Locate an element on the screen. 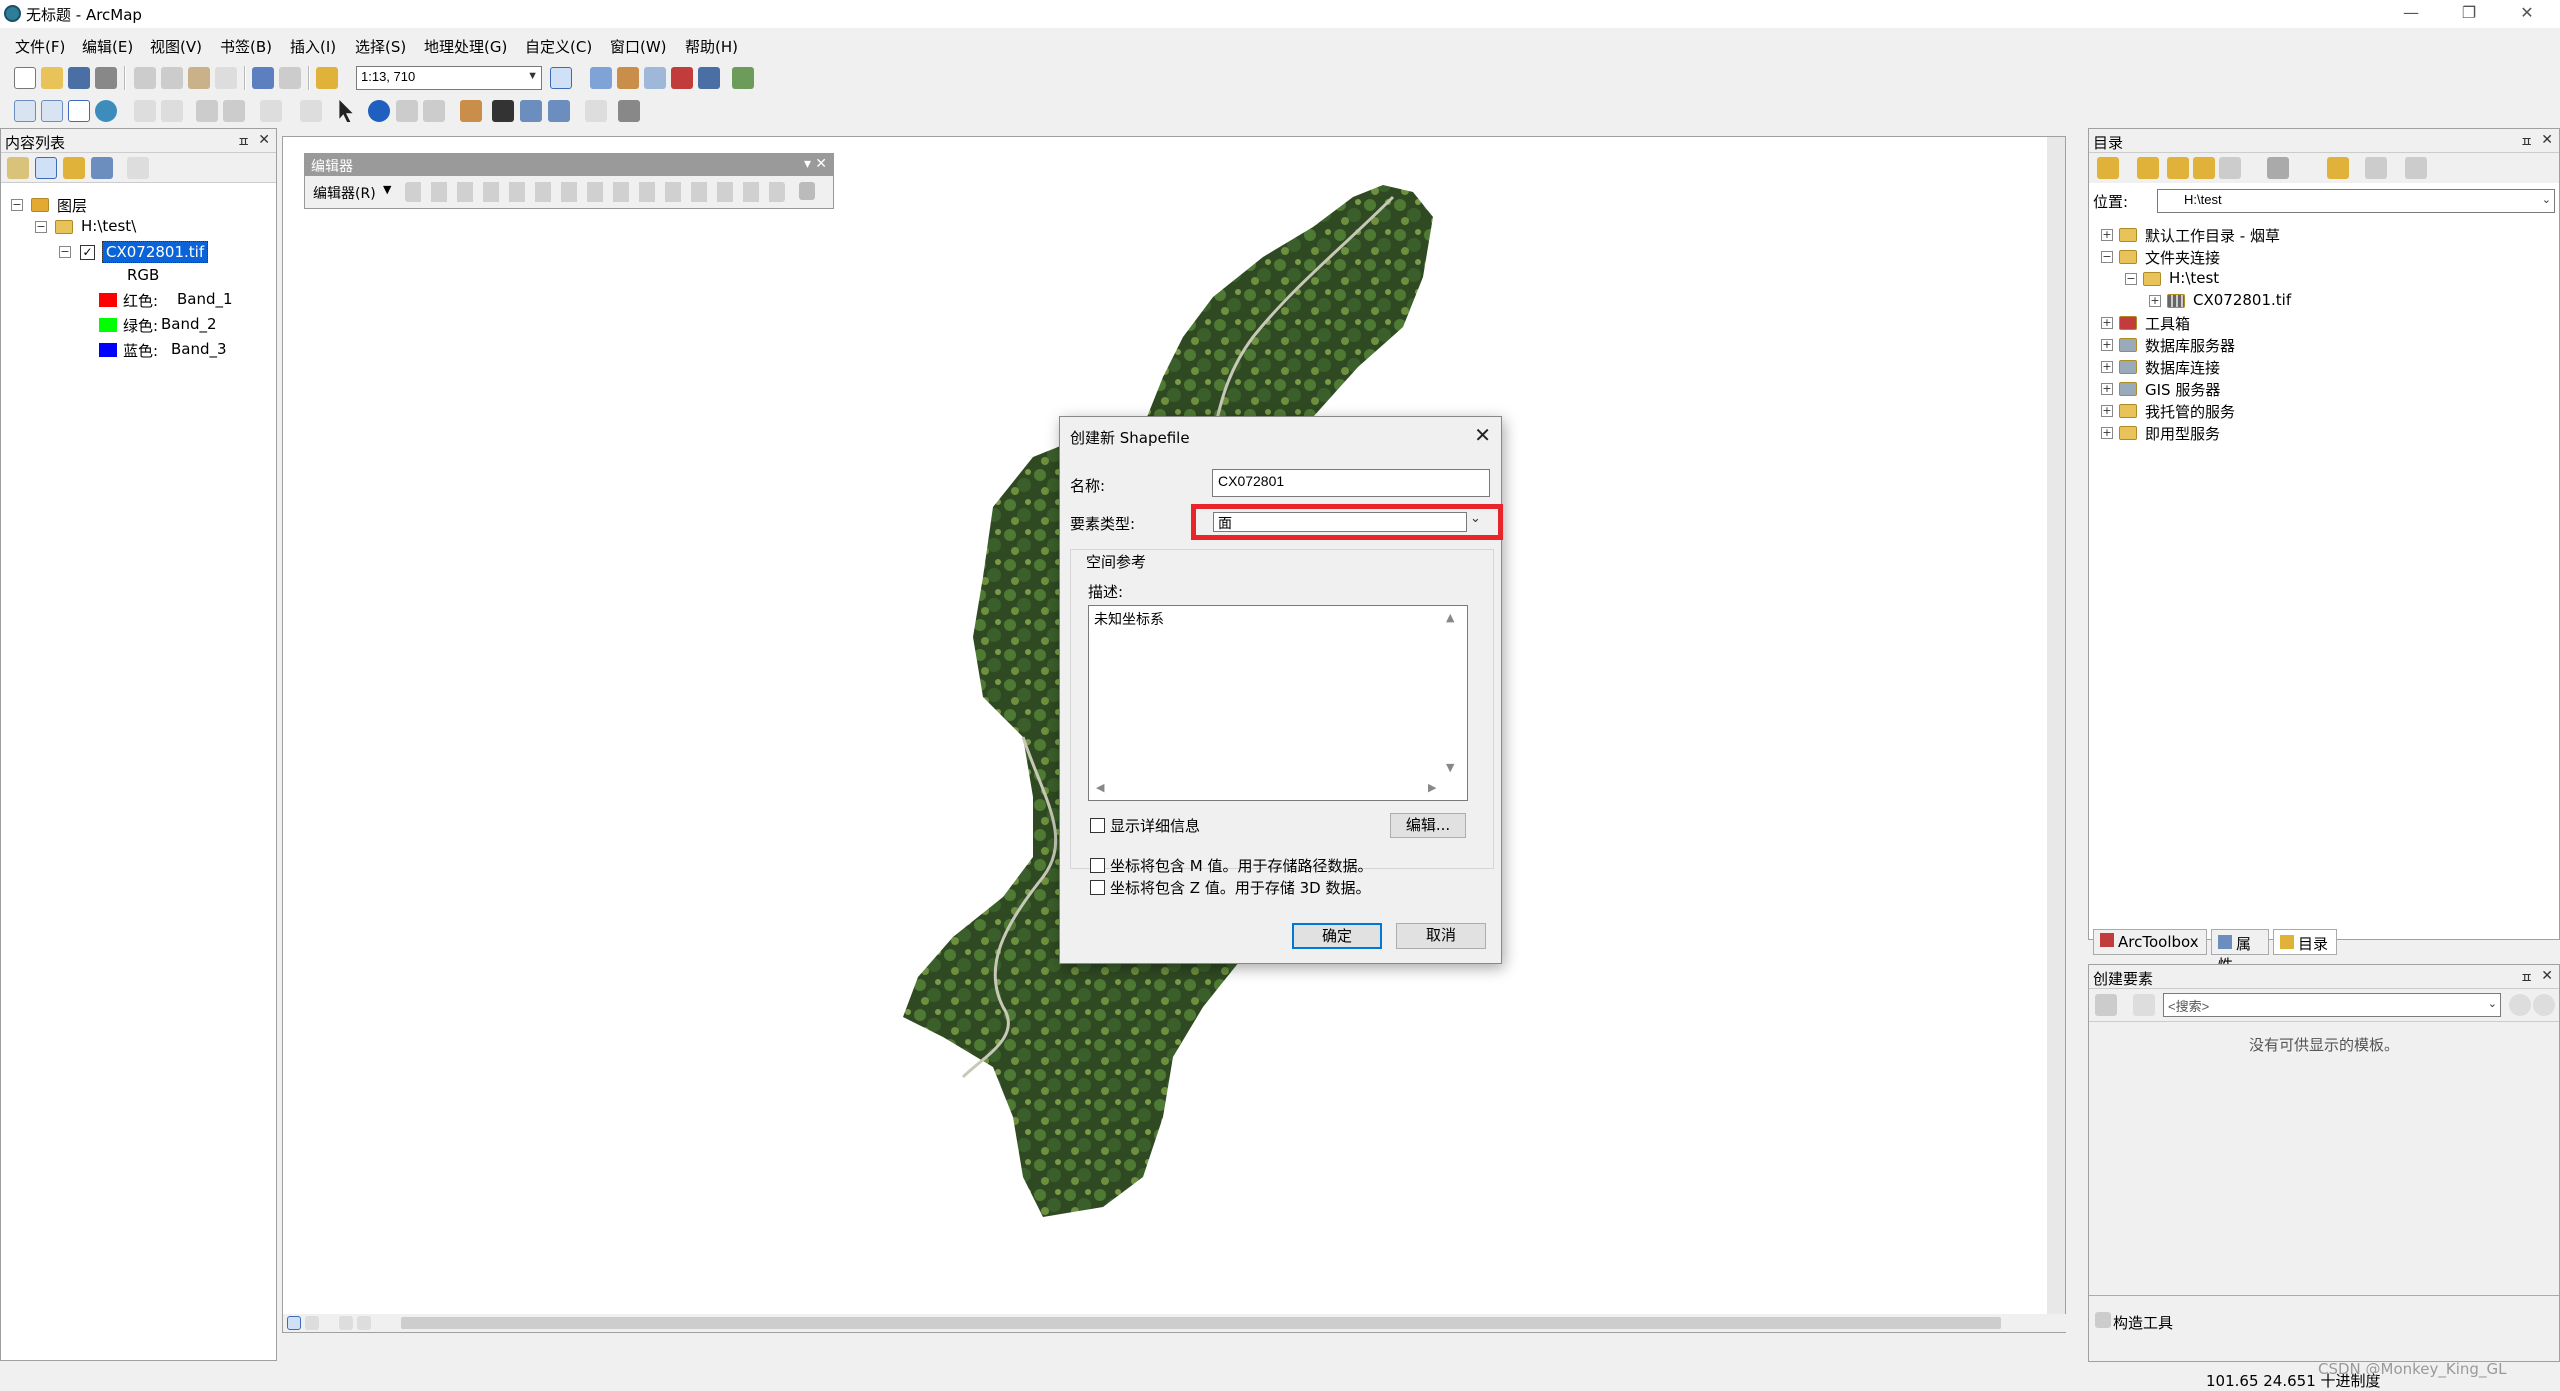 This screenshot has width=2560, height=1391. ok-button: 确定 is located at coordinates (1337, 936).